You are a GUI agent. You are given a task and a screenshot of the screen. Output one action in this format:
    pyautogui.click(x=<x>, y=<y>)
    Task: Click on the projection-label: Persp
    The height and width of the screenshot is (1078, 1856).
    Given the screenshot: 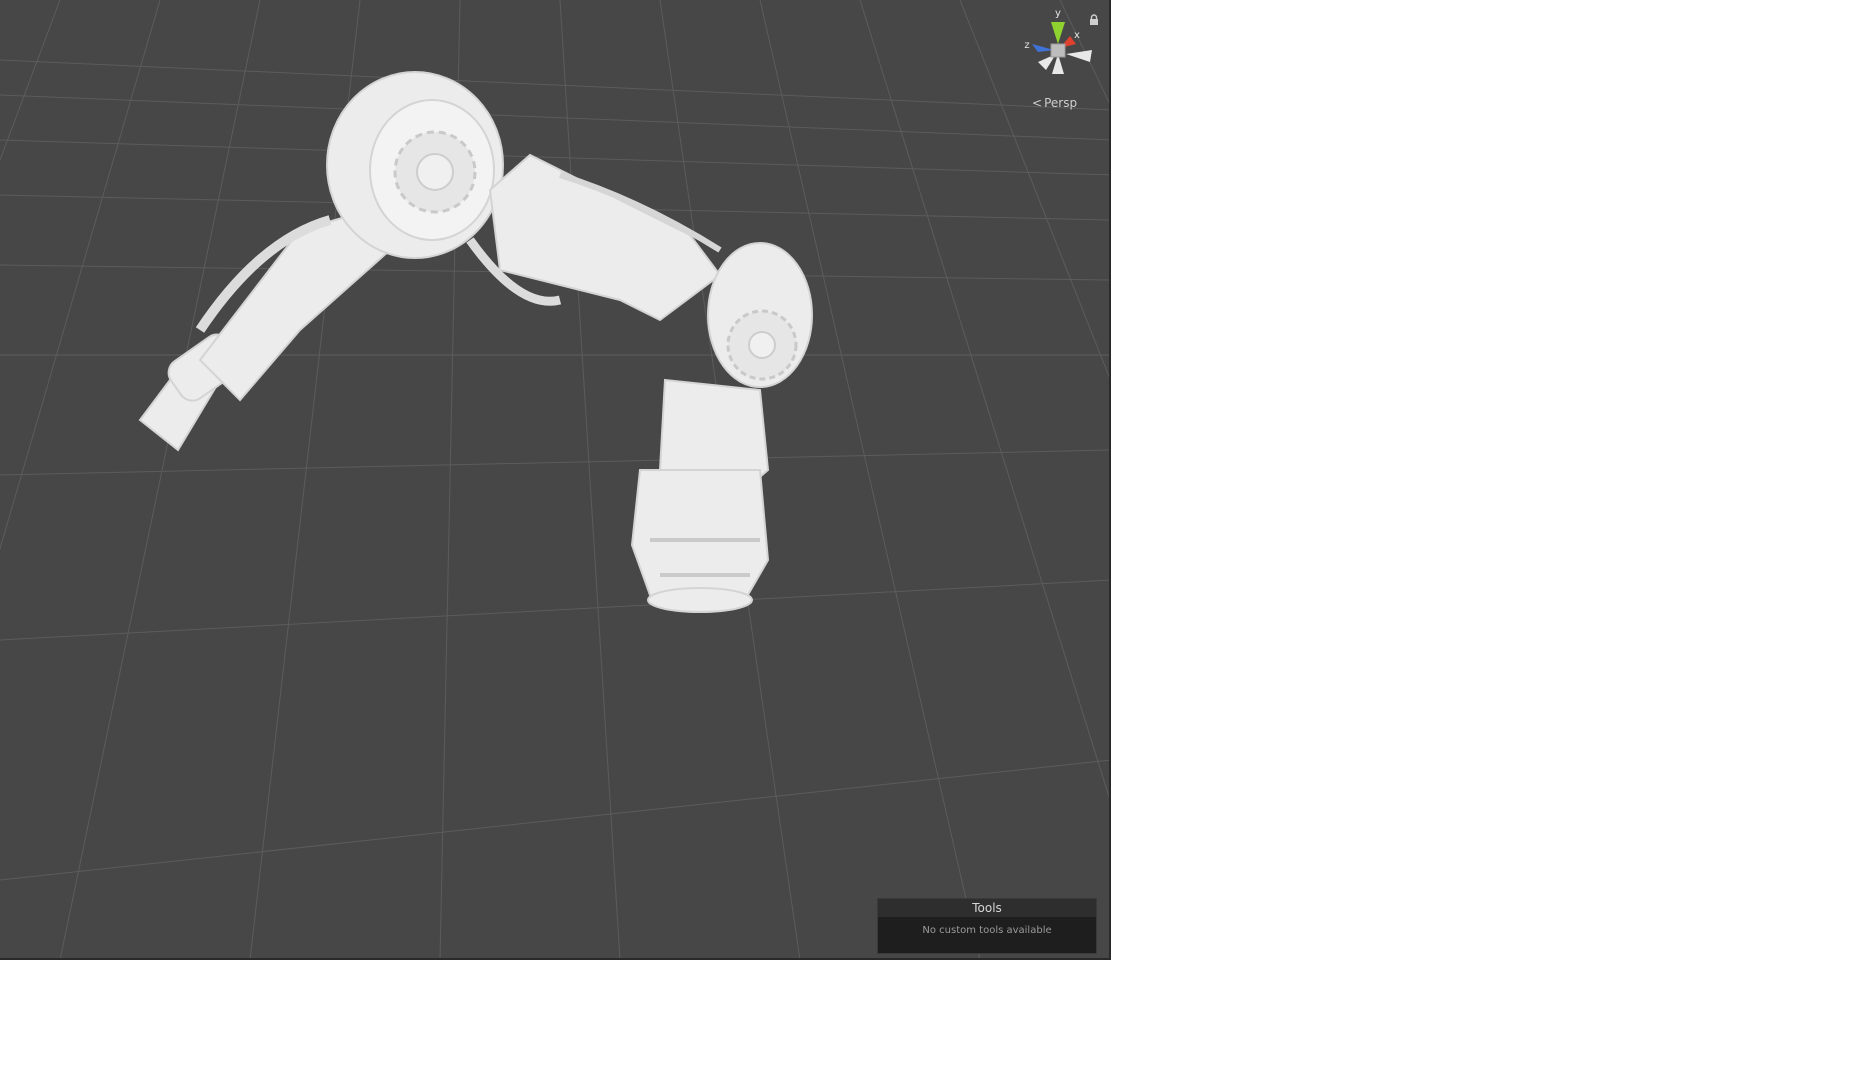 What is the action you would take?
    pyautogui.click(x=1061, y=103)
    